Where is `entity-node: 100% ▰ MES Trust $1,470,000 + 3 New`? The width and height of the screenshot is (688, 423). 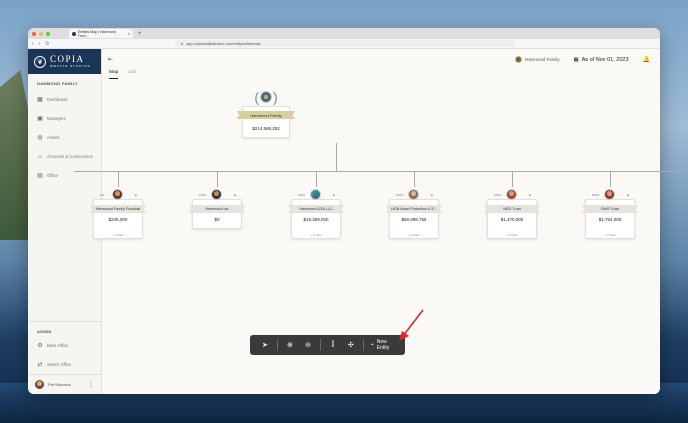
entity-node: 100% ▰ MES Trust $1,470,000 + 3 New is located at coordinates (512, 205).